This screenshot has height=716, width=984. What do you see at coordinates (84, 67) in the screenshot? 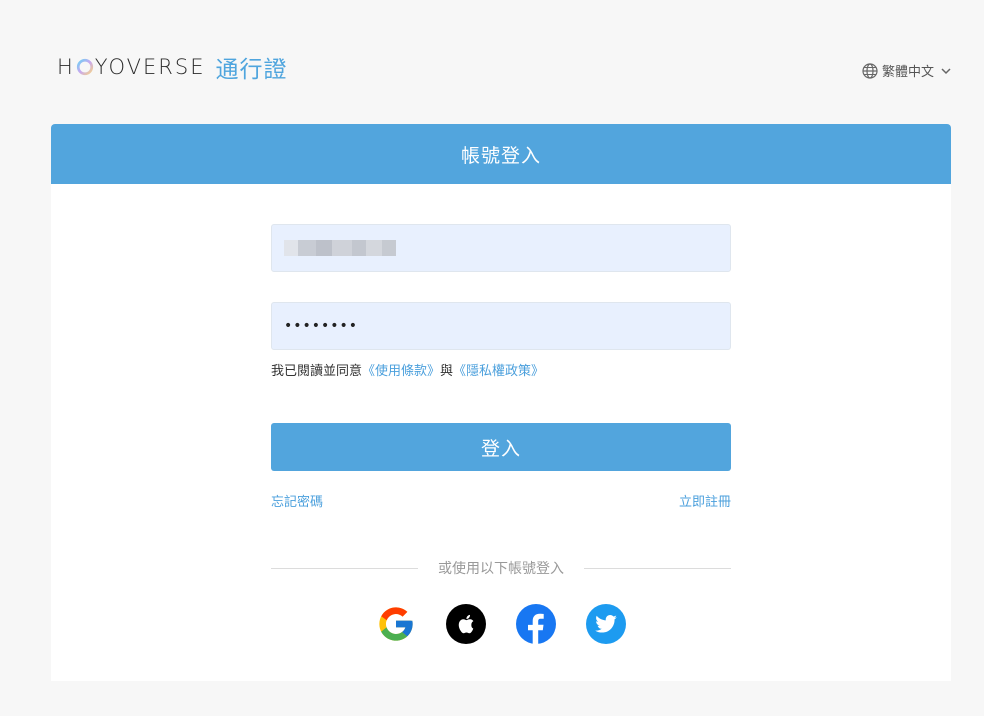
I see `brand-ring-icon` at bounding box center [84, 67].